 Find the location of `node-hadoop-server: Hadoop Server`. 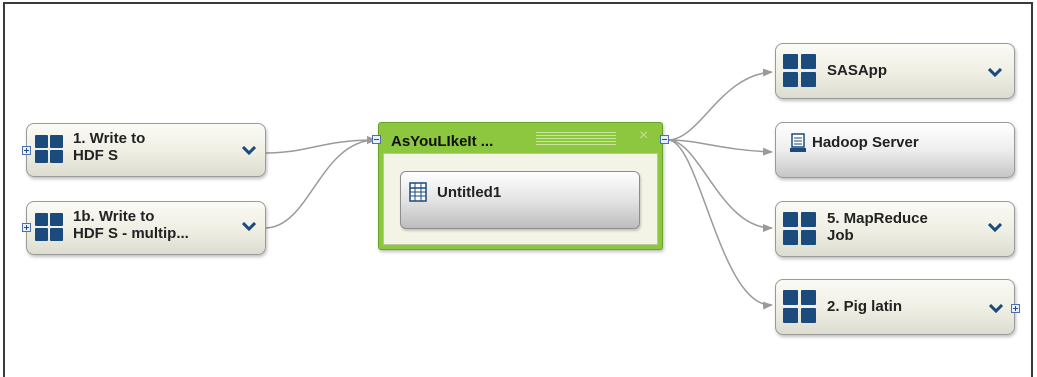

node-hadoop-server: Hadoop Server is located at coordinates (895, 150).